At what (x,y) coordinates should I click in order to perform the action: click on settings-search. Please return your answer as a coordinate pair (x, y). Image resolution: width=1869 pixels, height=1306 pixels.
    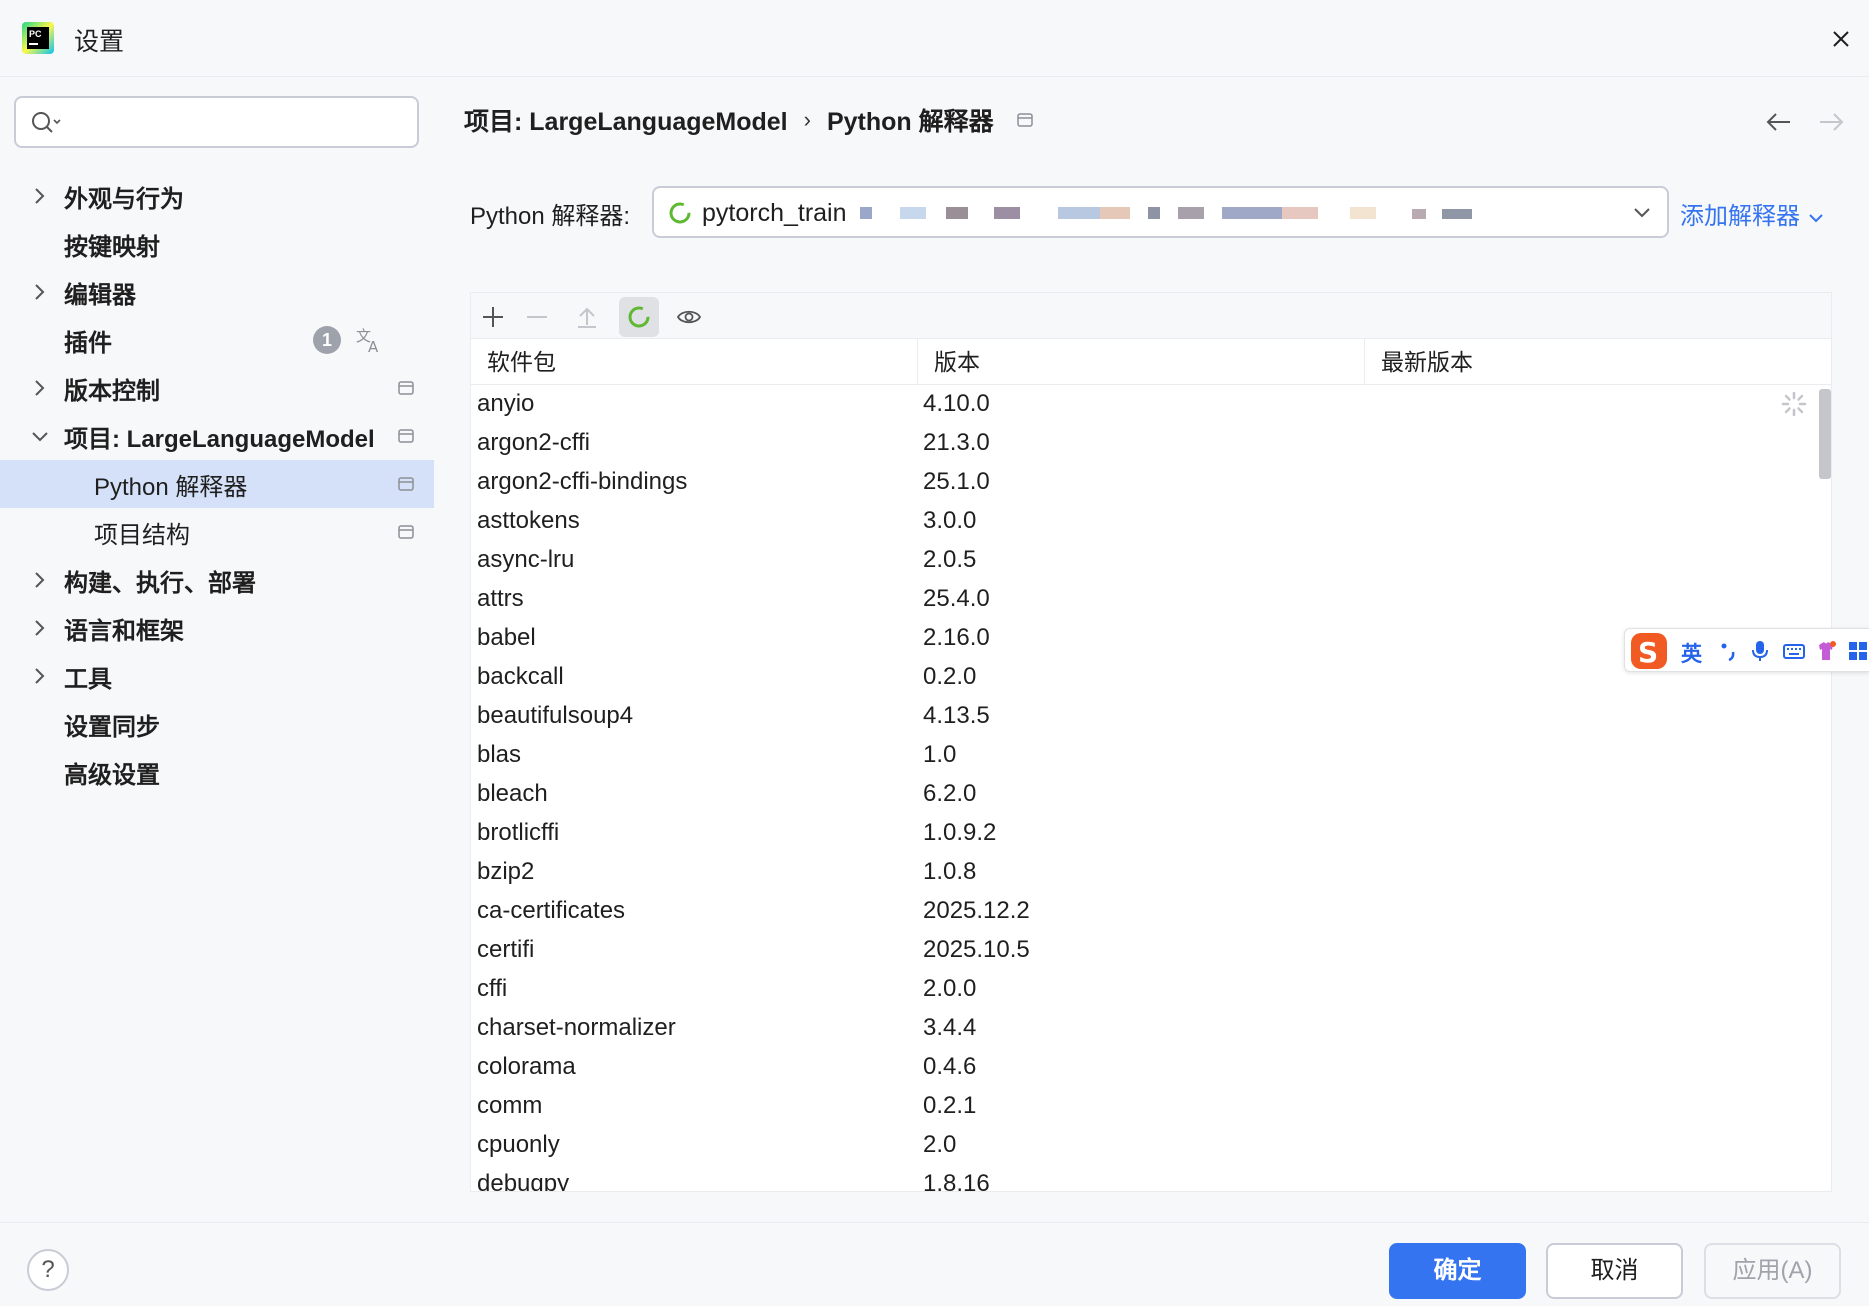
    Looking at the image, I should click on (216, 122).